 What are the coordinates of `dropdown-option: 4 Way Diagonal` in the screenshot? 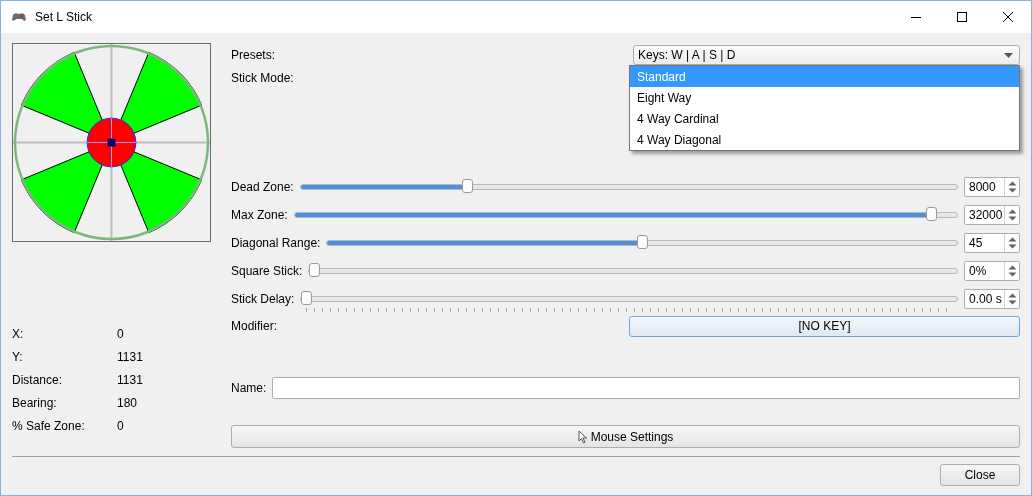 It's located at (824, 139).